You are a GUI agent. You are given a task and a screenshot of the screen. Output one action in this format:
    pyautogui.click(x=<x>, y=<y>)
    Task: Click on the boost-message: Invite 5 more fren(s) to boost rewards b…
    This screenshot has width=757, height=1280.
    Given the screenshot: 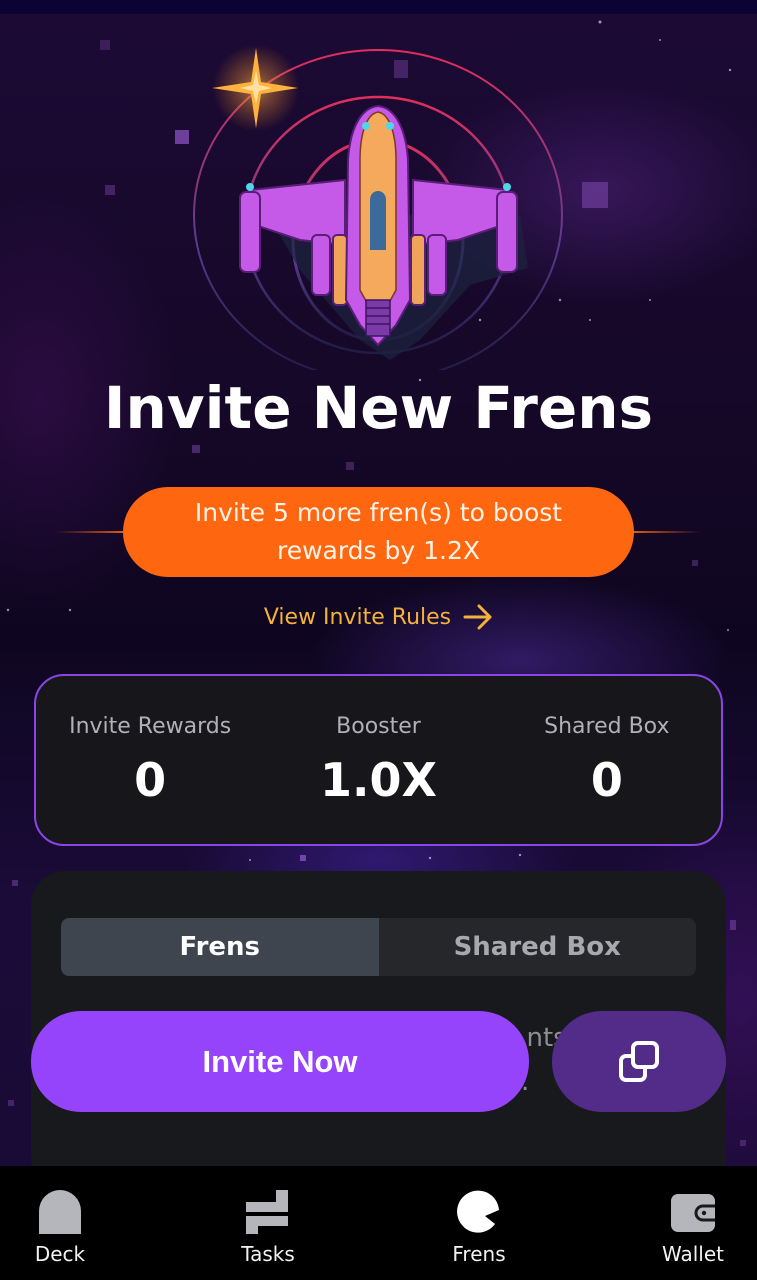 What is the action you would take?
    pyautogui.click(x=378, y=531)
    